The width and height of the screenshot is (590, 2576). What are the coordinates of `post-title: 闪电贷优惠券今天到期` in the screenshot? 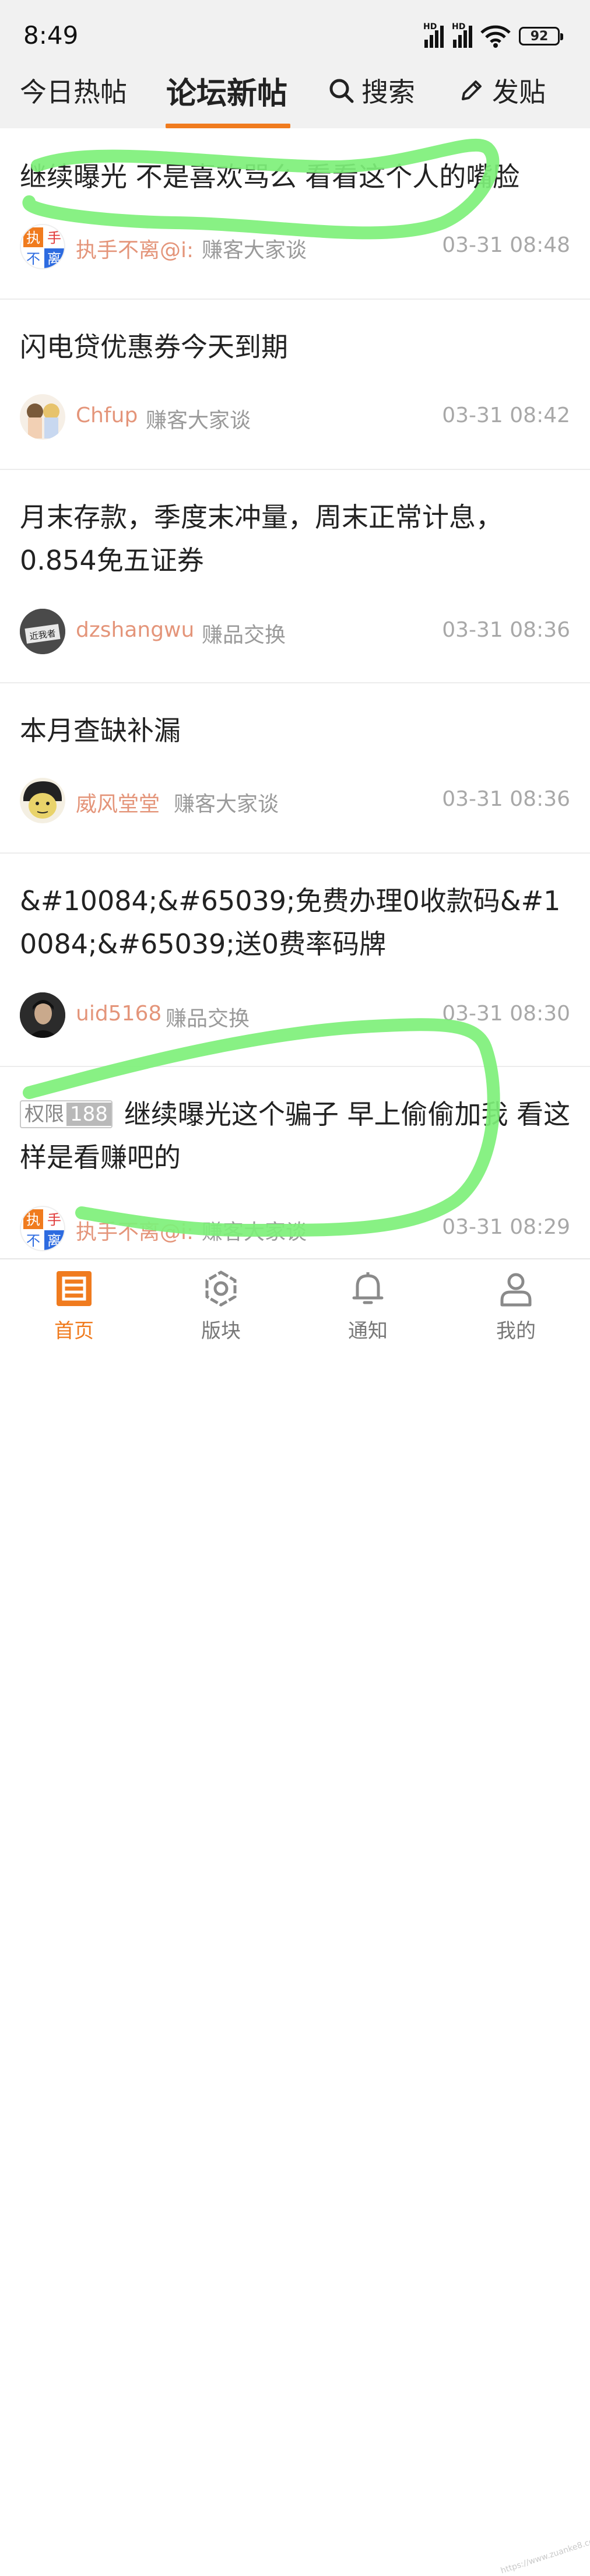 It's located at (154, 347).